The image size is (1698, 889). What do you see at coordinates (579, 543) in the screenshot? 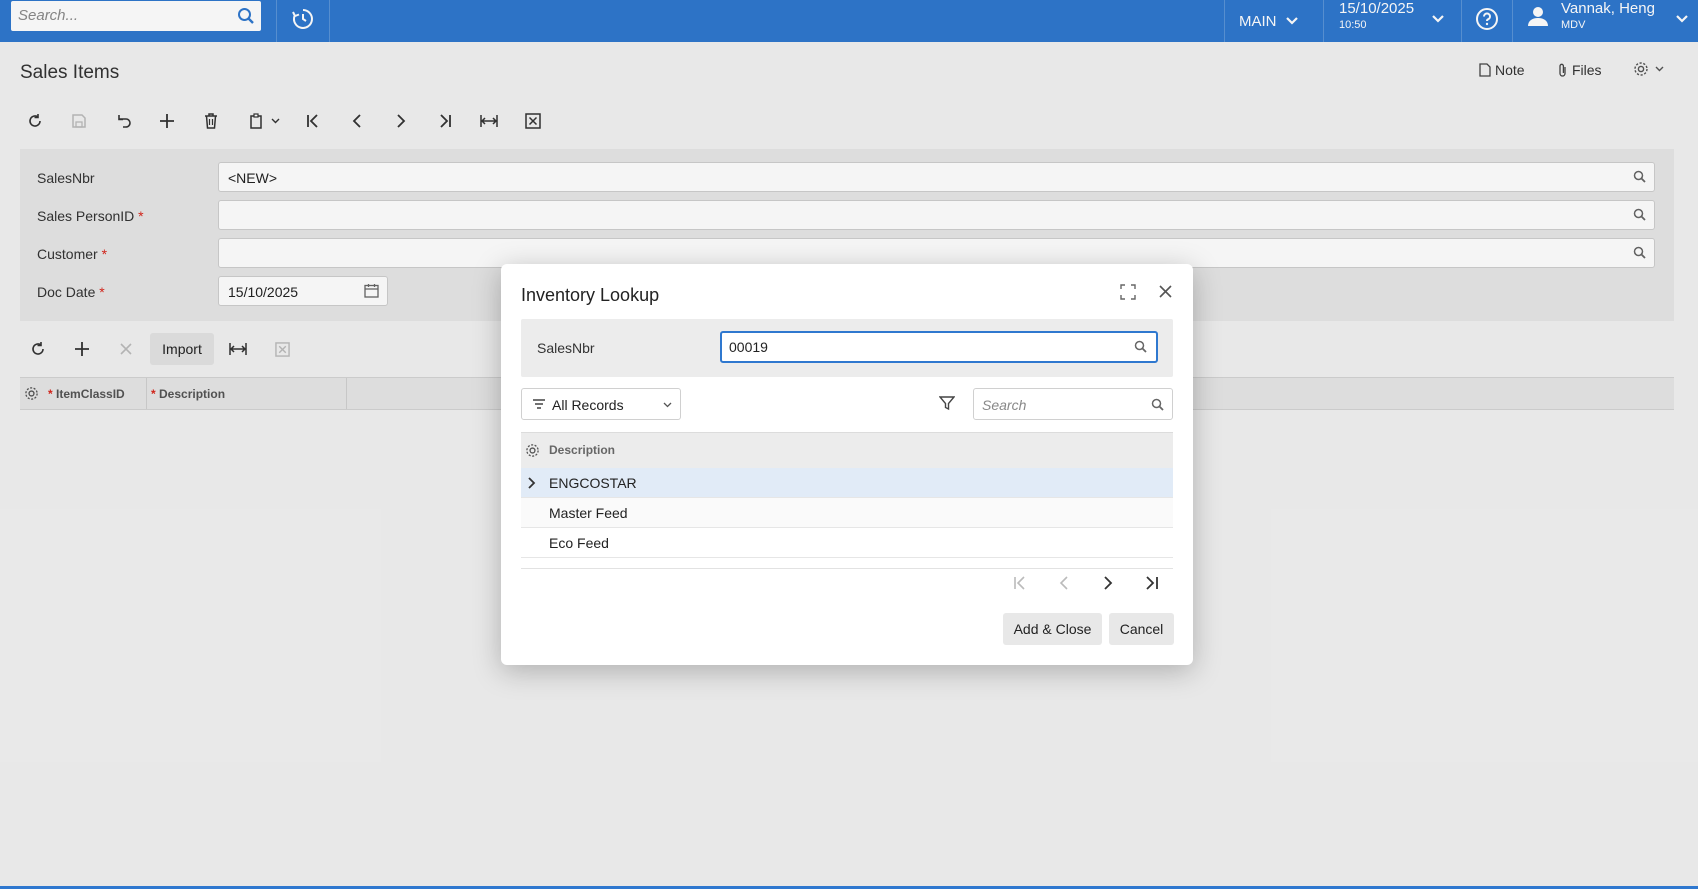
I see `row-description: Eco Feed` at bounding box center [579, 543].